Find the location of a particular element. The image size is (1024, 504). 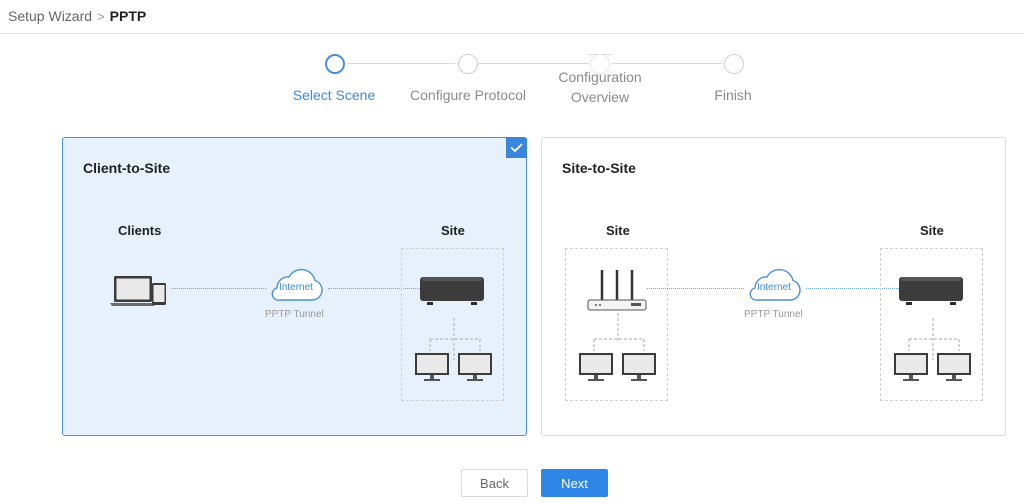

site-box-right is located at coordinates (931, 324).